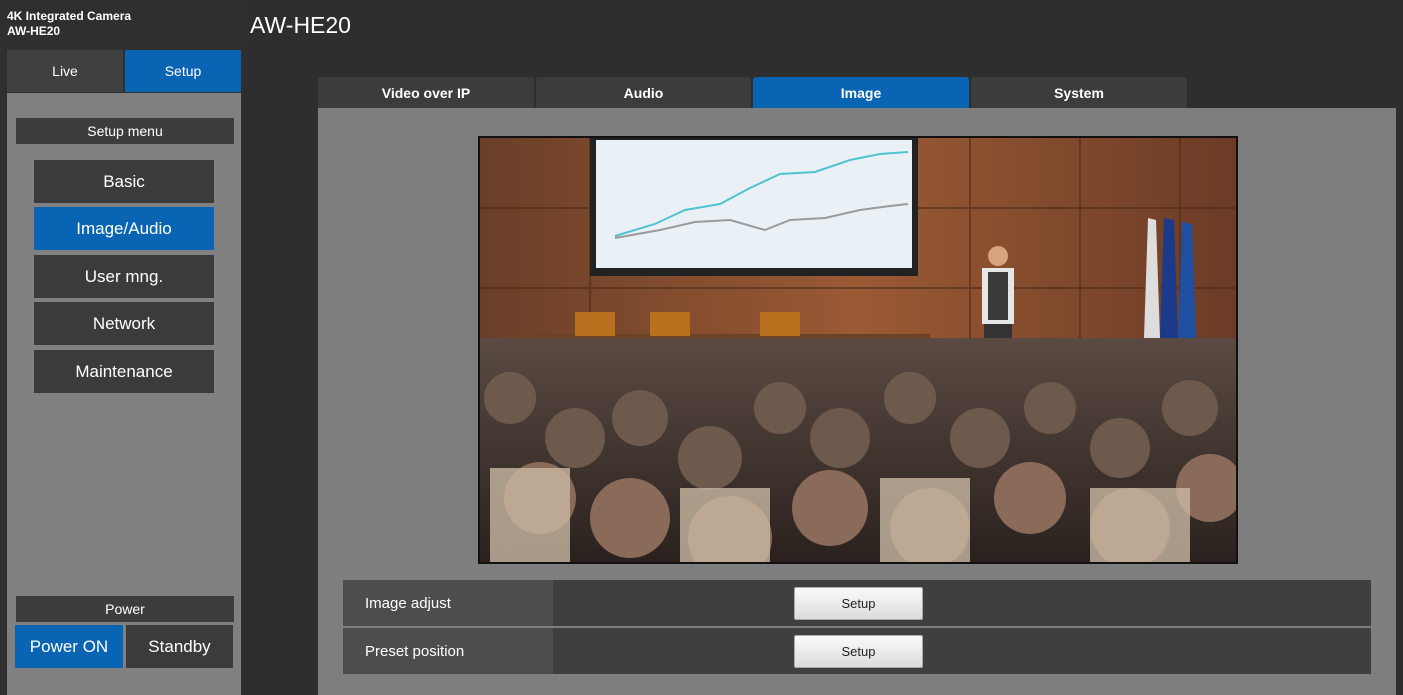 Image resolution: width=1403 pixels, height=695 pixels. I want to click on setup-tab: Setup, so click(183, 71).